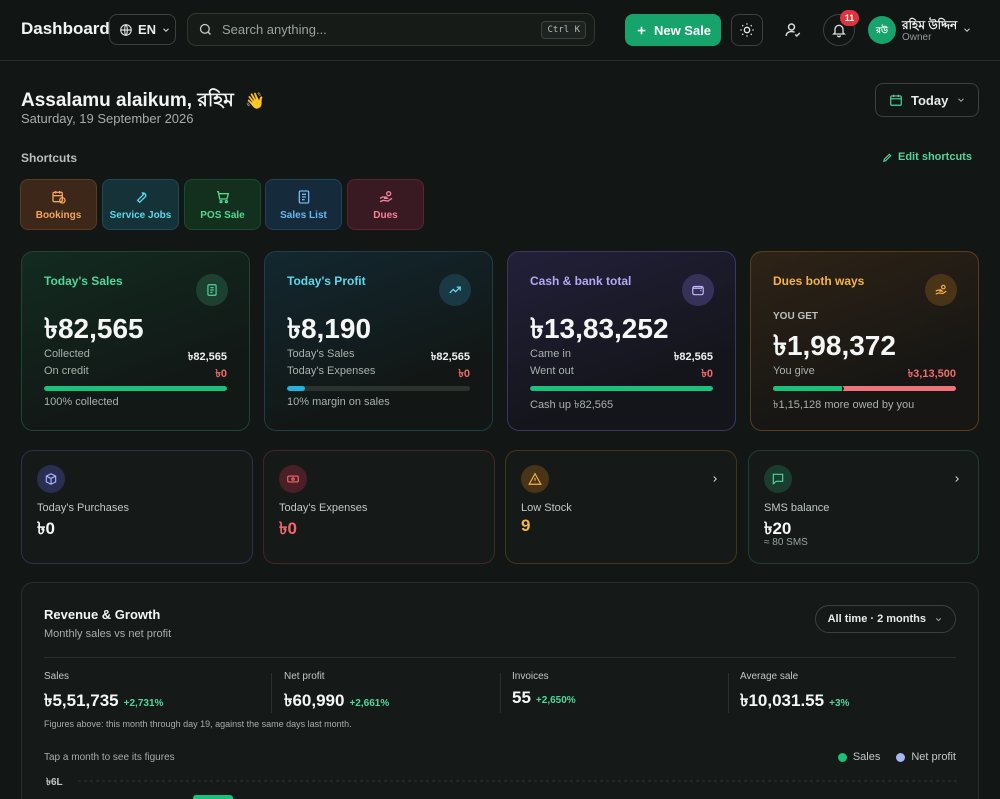 This screenshot has height=799, width=1000. Describe the element at coordinates (863, 507) in the screenshot. I see `sms-balance-card: SMS balance ৳20 ≈ 80 SMS` at that location.